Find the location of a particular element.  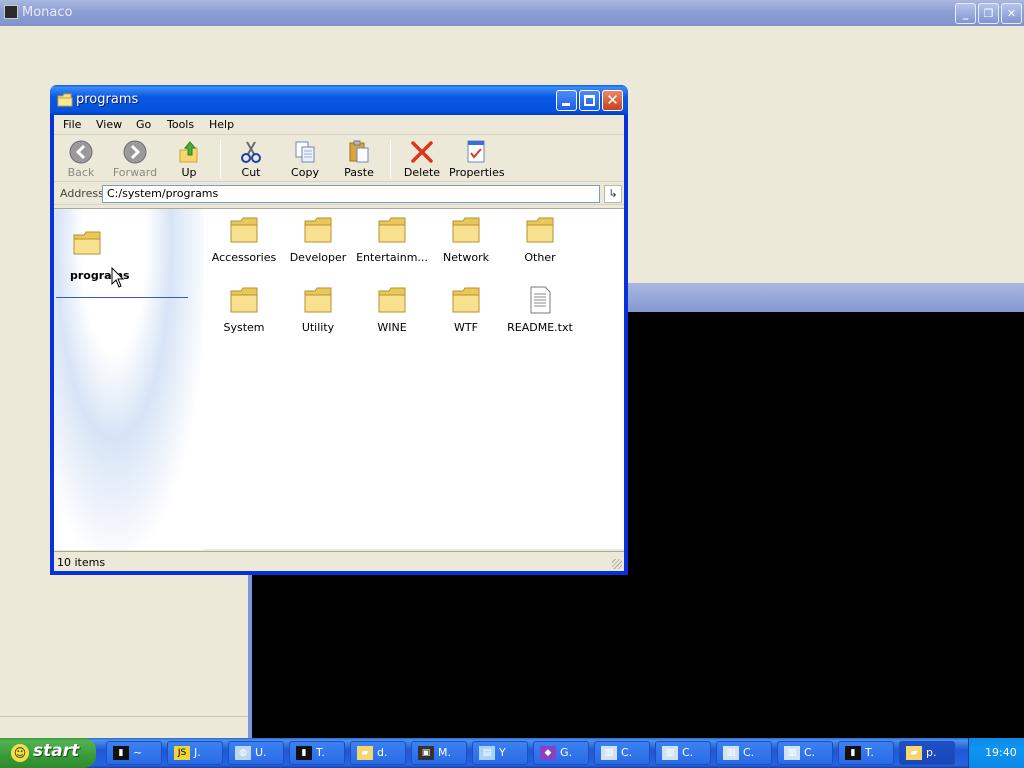

close-button: ✕ is located at coordinates (612, 100).